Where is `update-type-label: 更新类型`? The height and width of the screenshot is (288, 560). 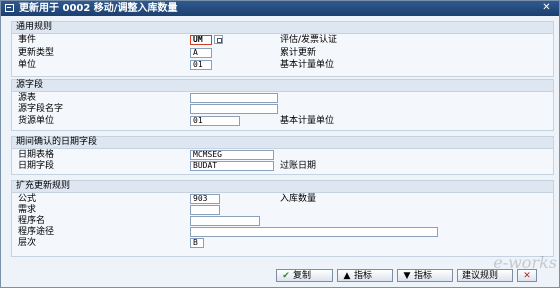 update-type-label: 更新类型 is located at coordinates (36, 53).